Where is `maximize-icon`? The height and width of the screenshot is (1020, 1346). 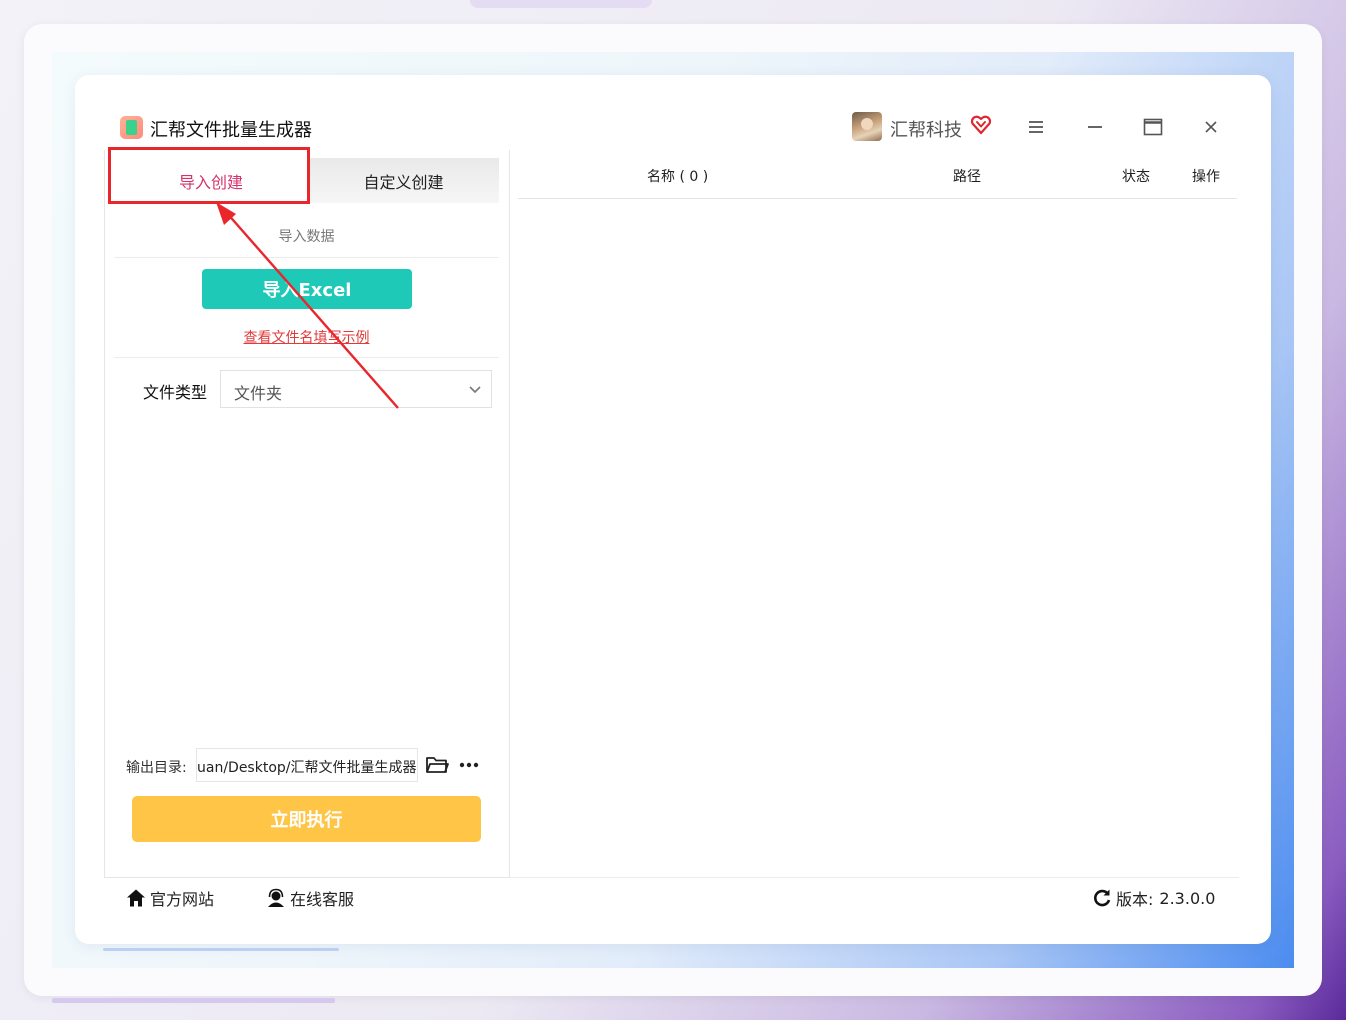
maximize-icon is located at coordinates (1153, 127).